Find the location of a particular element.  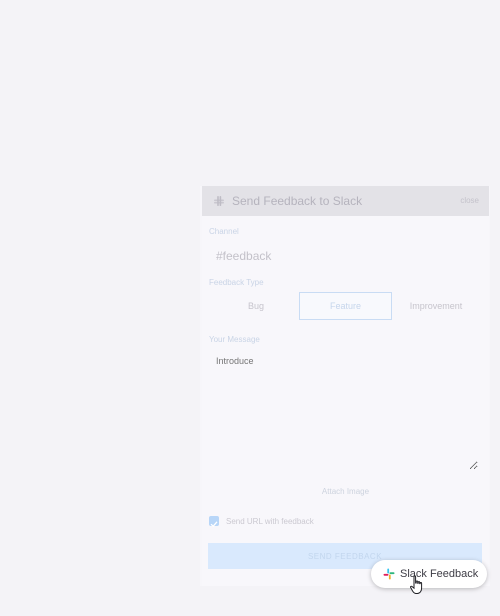

message-label: Your Message is located at coordinates (234, 339).